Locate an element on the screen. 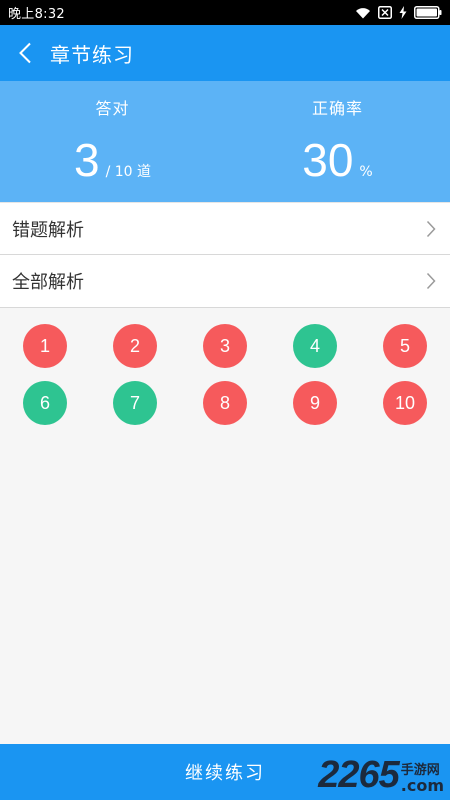  menu-item-label: 全部解析 is located at coordinates (48, 282).